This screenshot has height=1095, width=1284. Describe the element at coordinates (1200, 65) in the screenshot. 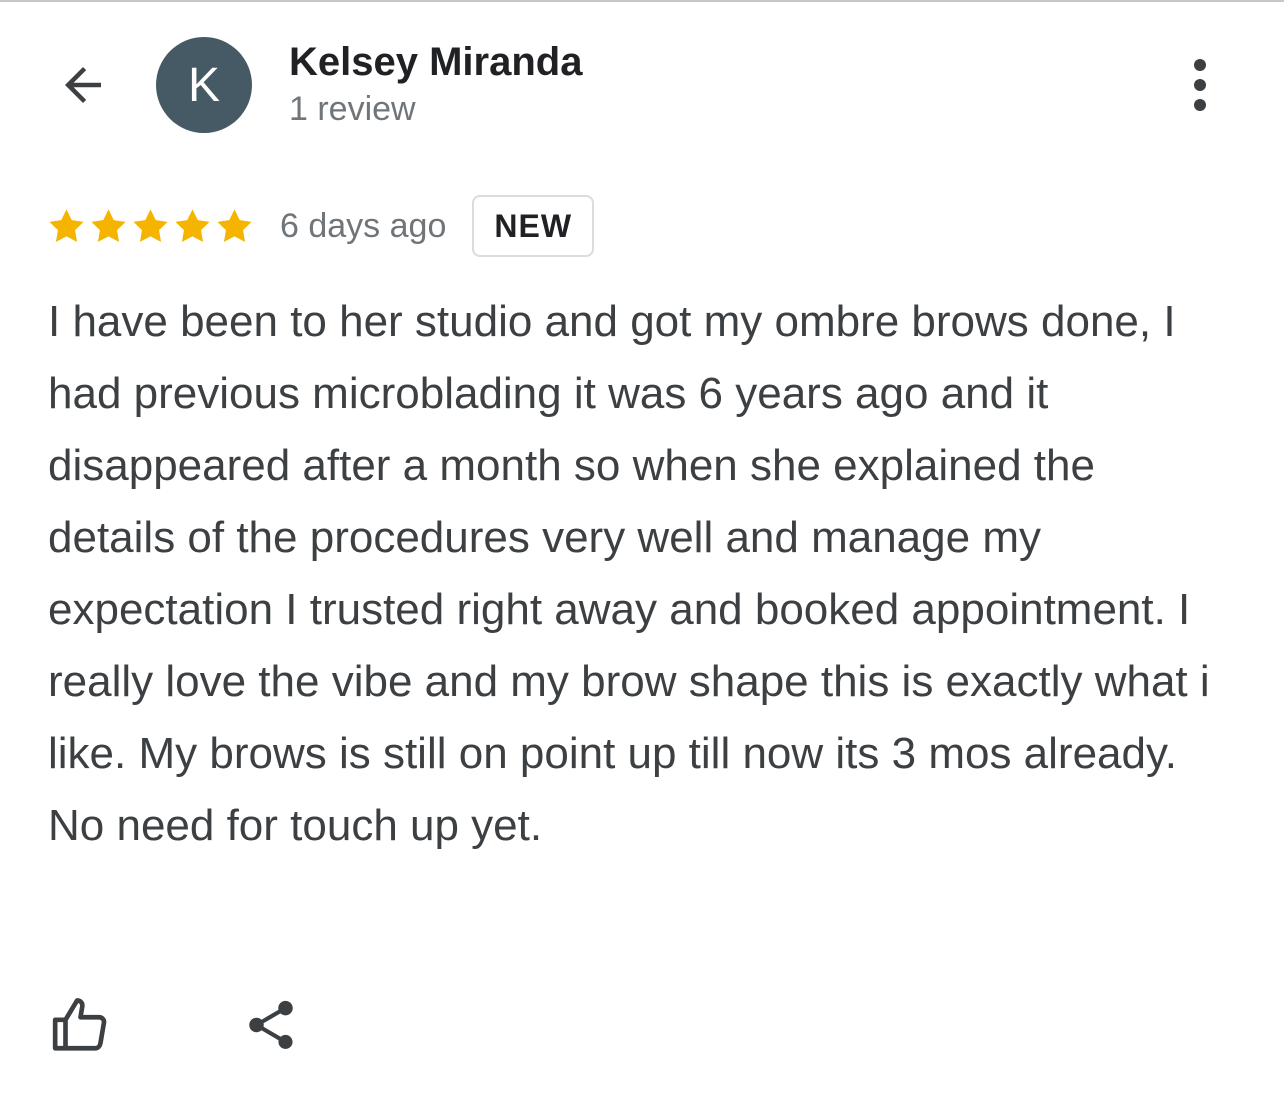

I see `more-vert-icon` at that location.